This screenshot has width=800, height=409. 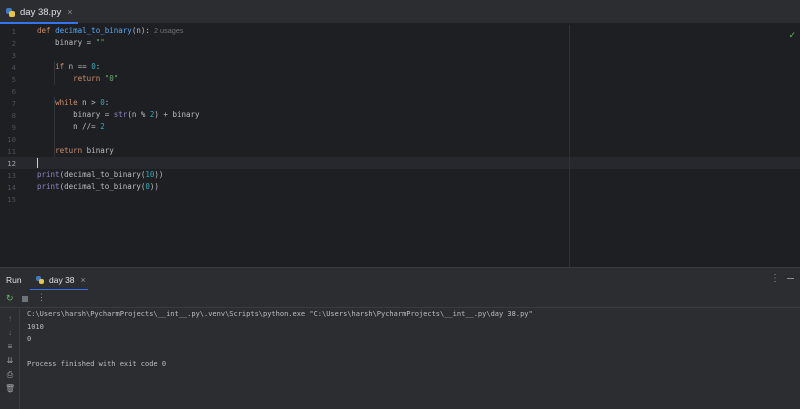 What do you see at coordinates (62, 66) in the screenshot?
I see `code-token: if` at bounding box center [62, 66].